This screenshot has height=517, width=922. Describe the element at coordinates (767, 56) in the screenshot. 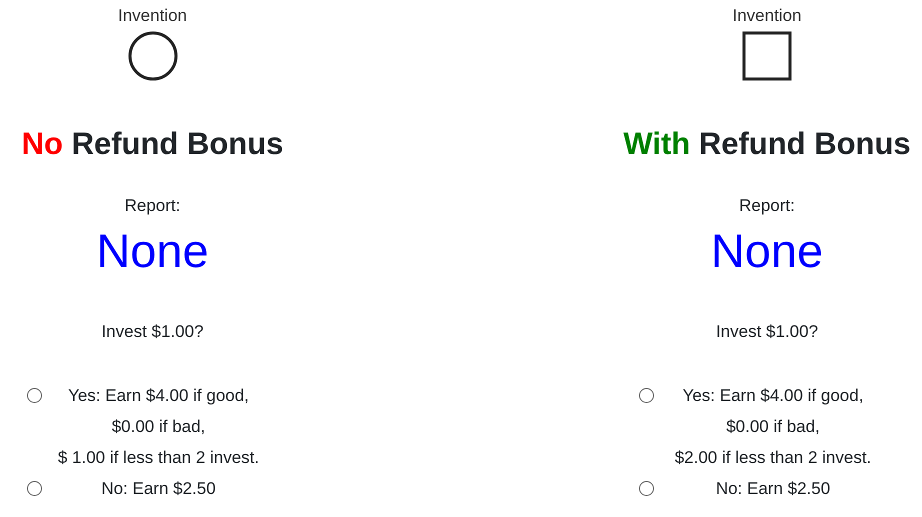

I see `square-icon` at that location.